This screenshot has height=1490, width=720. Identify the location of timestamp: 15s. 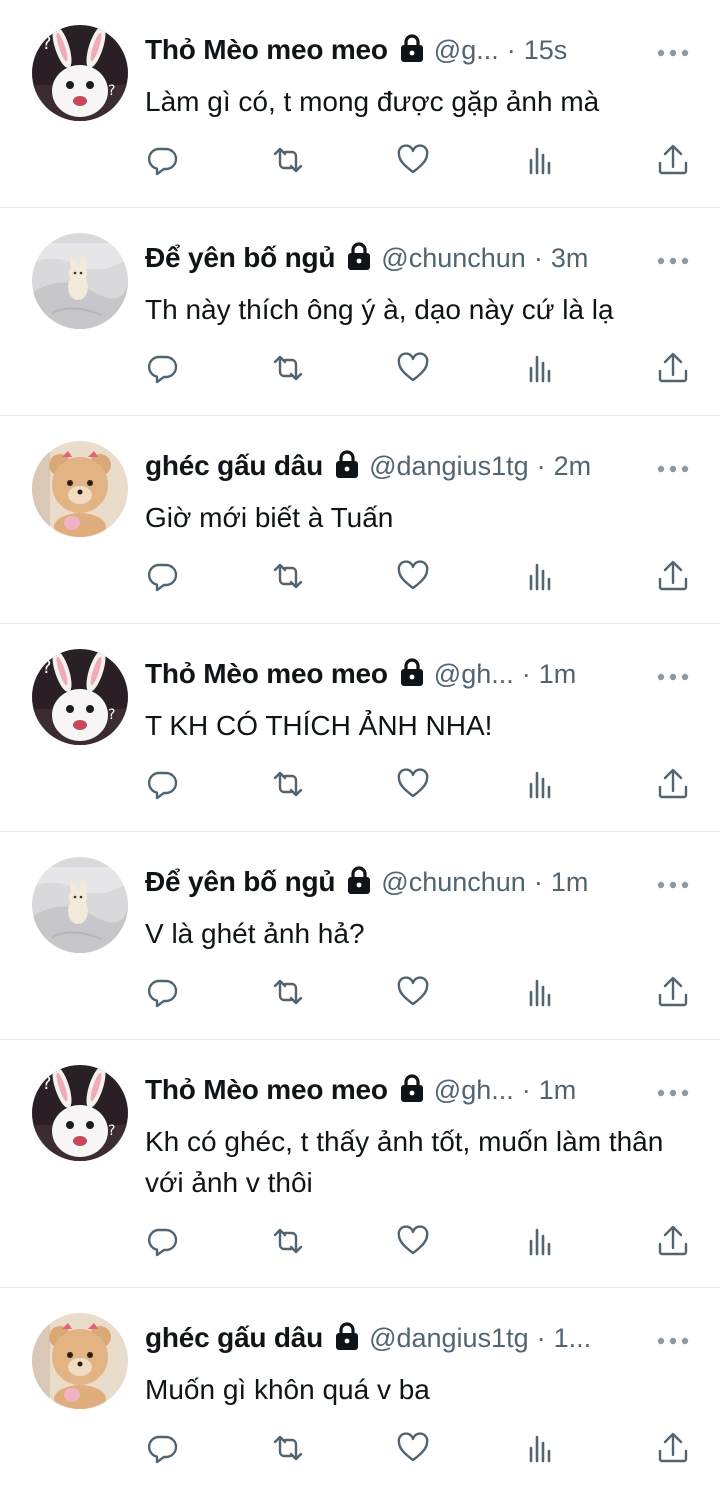
(546, 50).